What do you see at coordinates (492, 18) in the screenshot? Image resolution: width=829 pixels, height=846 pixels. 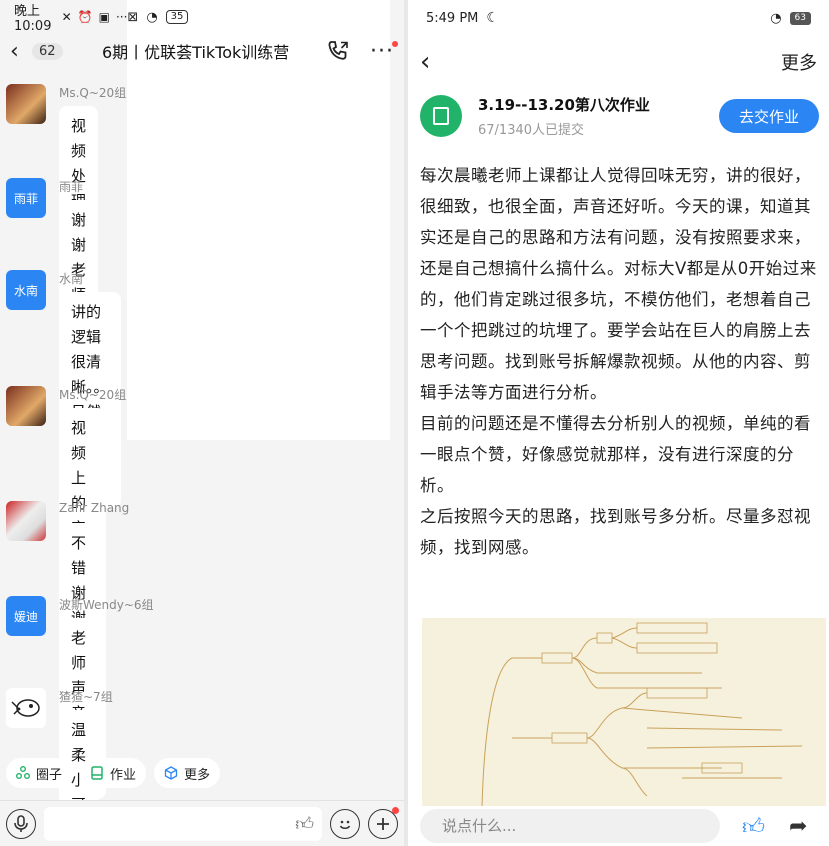 I see `moon-icon: ☾` at bounding box center [492, 18].